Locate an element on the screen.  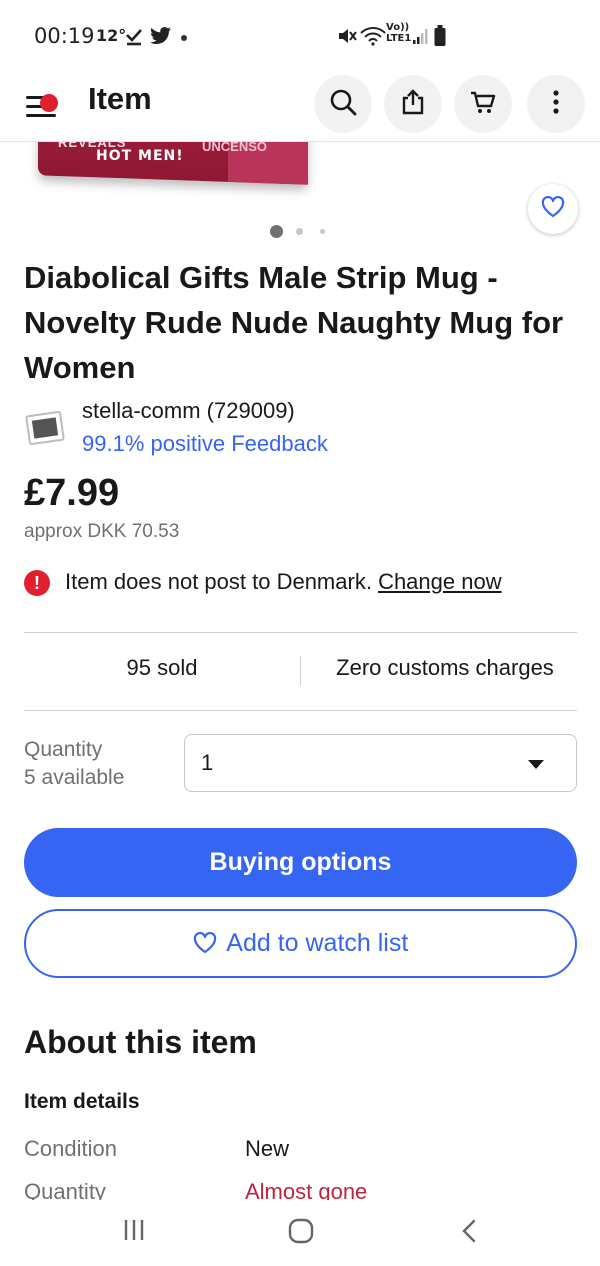
home-button is located at coordinates (301, 1233).